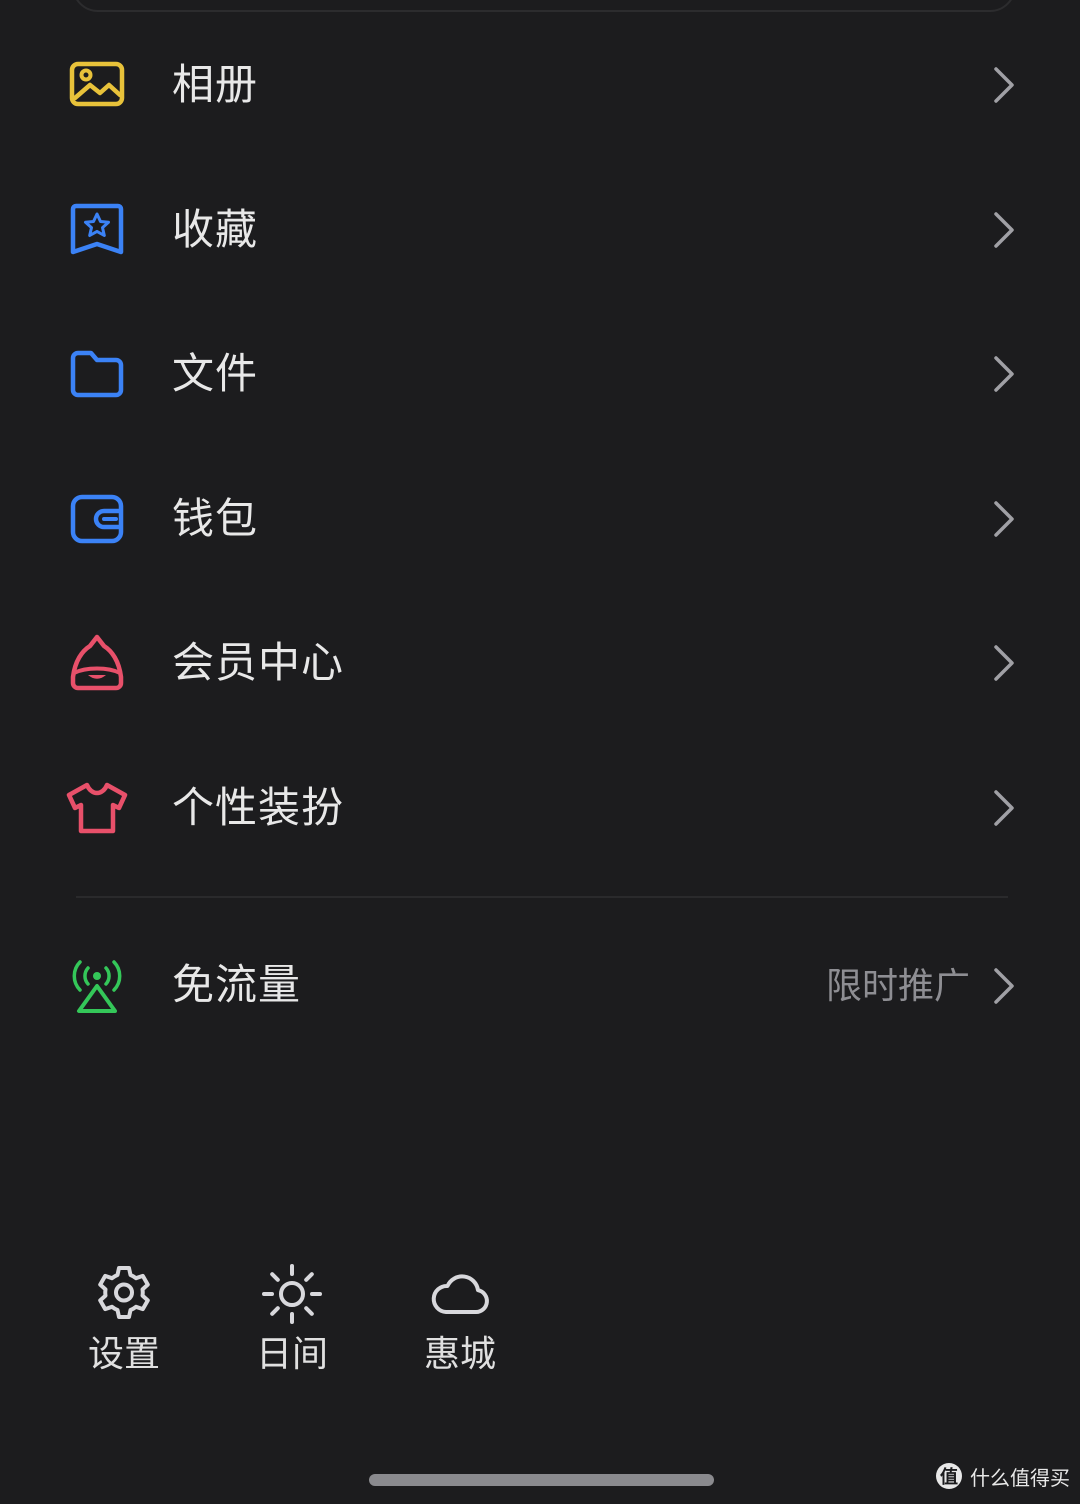 Image resolution: width=1080 pixels, height=1504 pixels. I want to click on member-center-icon, so click(97, 663).